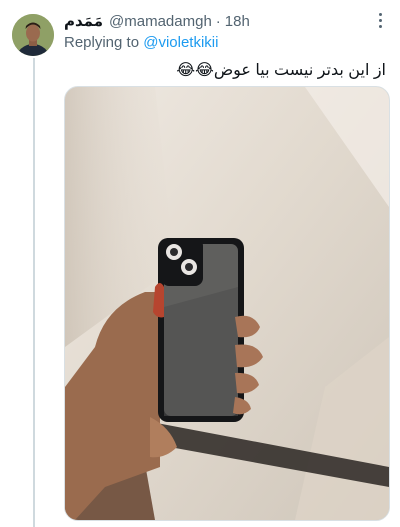 The image size is (400, 527). I want to click on more-options-icon, so click(380, 20).